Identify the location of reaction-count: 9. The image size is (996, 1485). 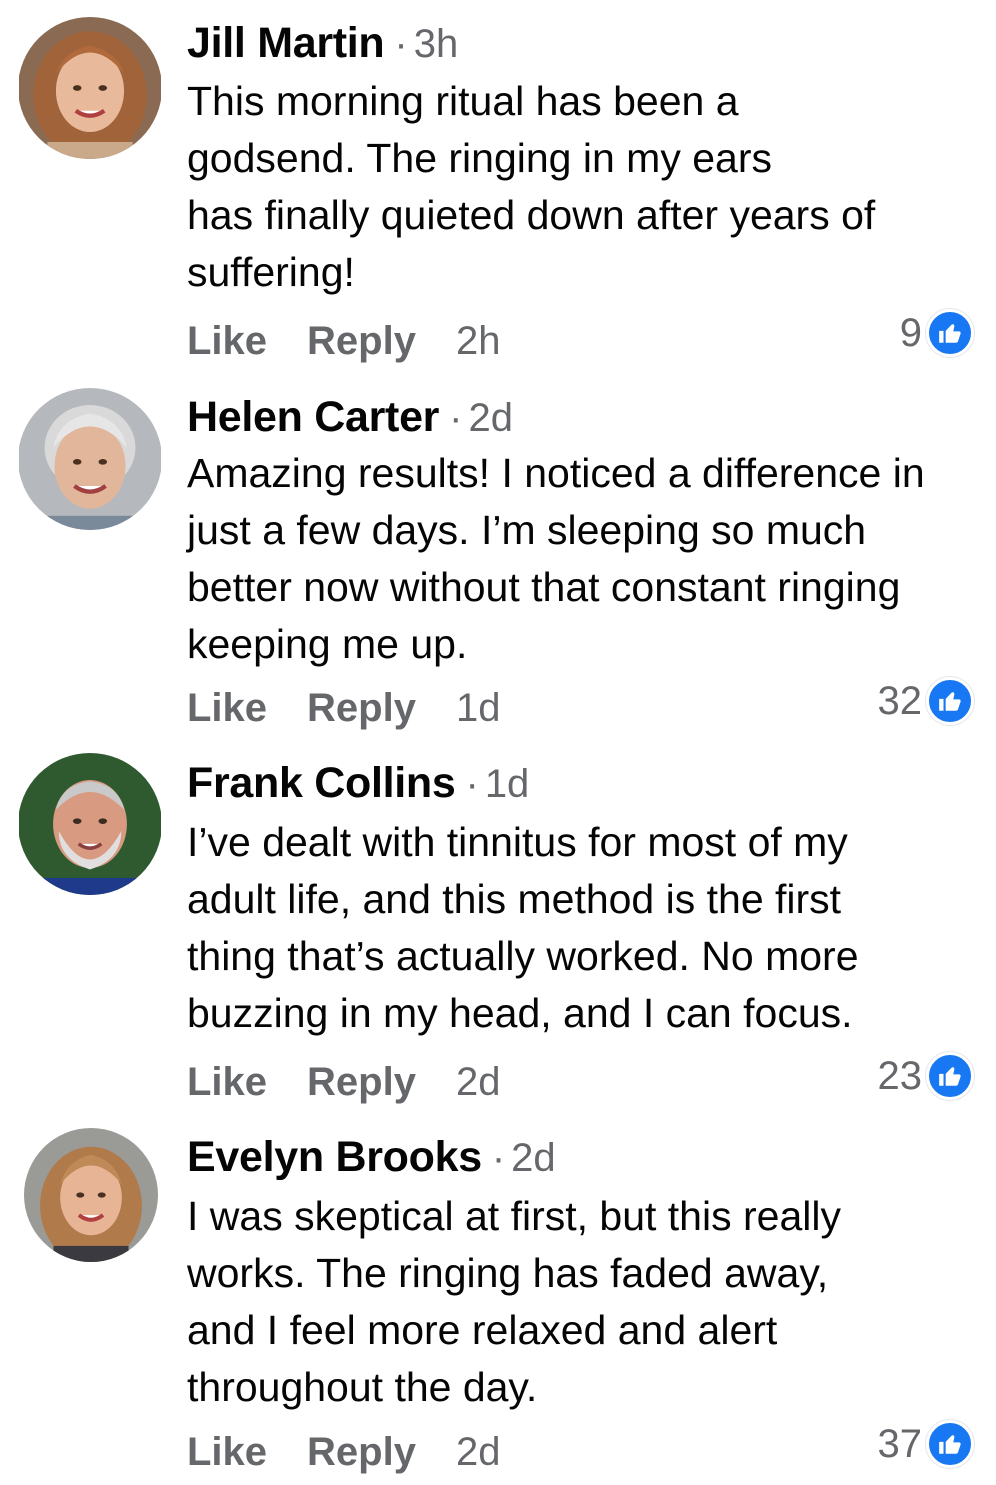
(910, 333).